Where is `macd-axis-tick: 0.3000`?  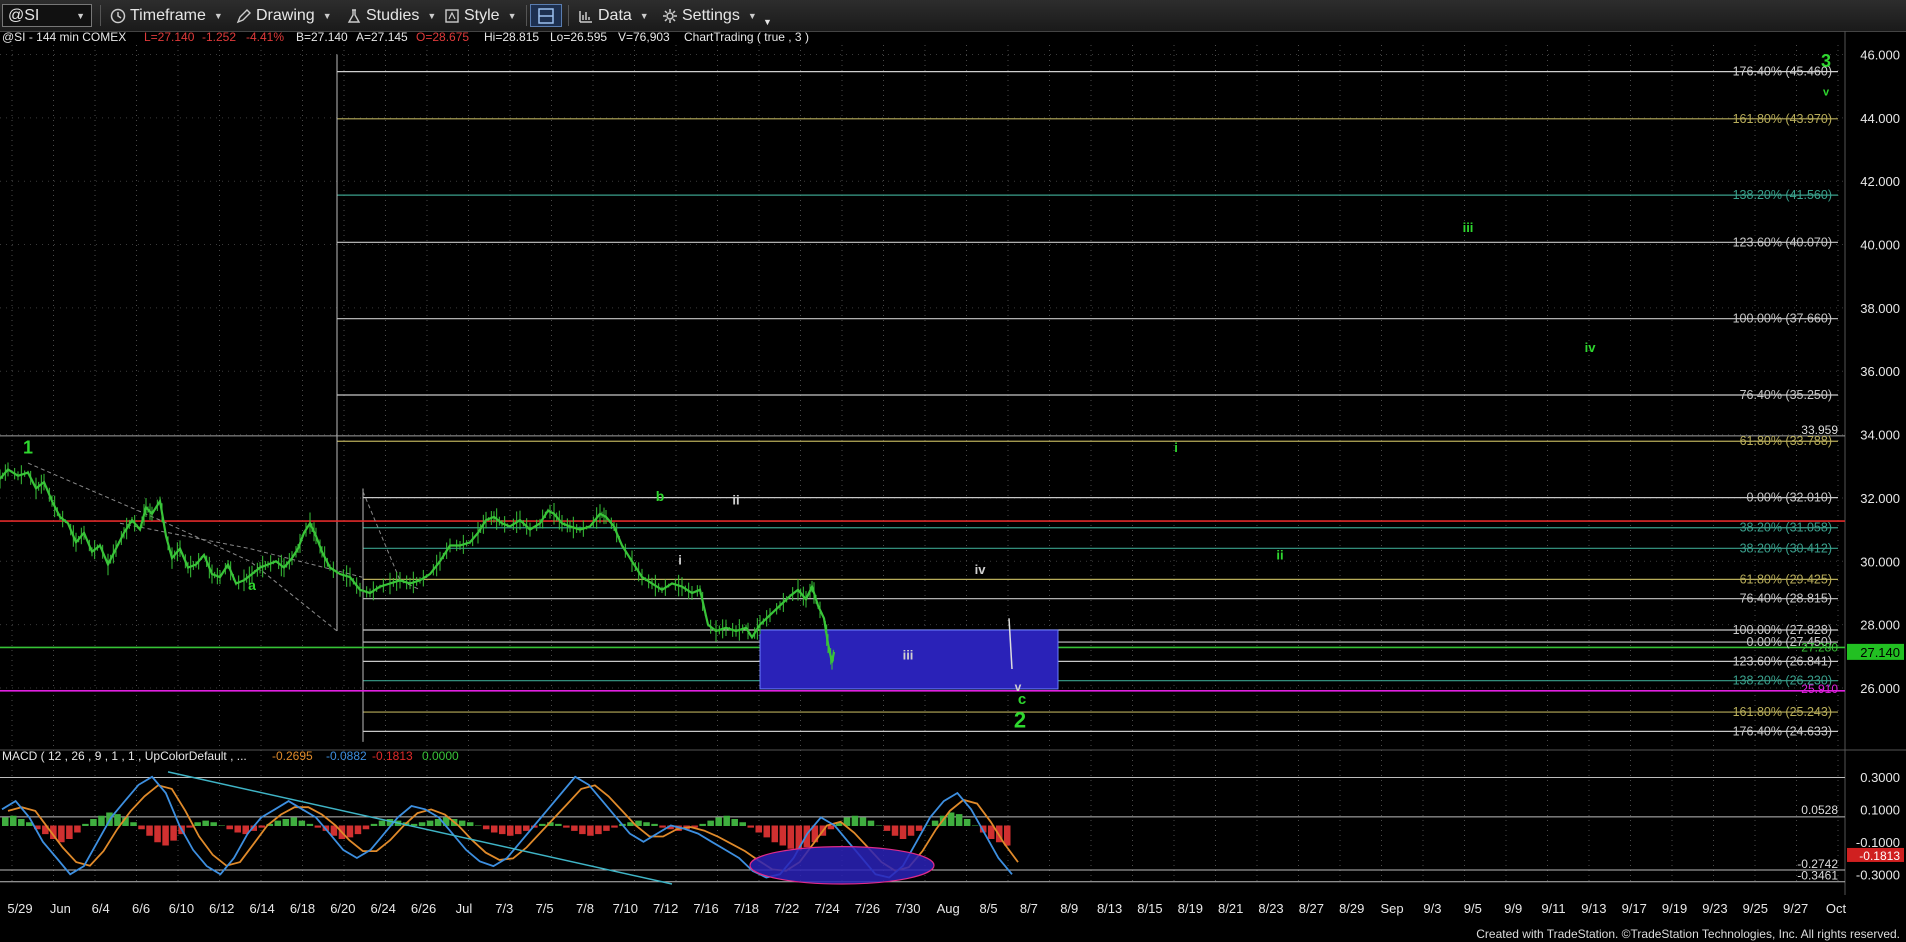 macd-axis-tick: 0.3000 is located at coordinates (1880, 777).